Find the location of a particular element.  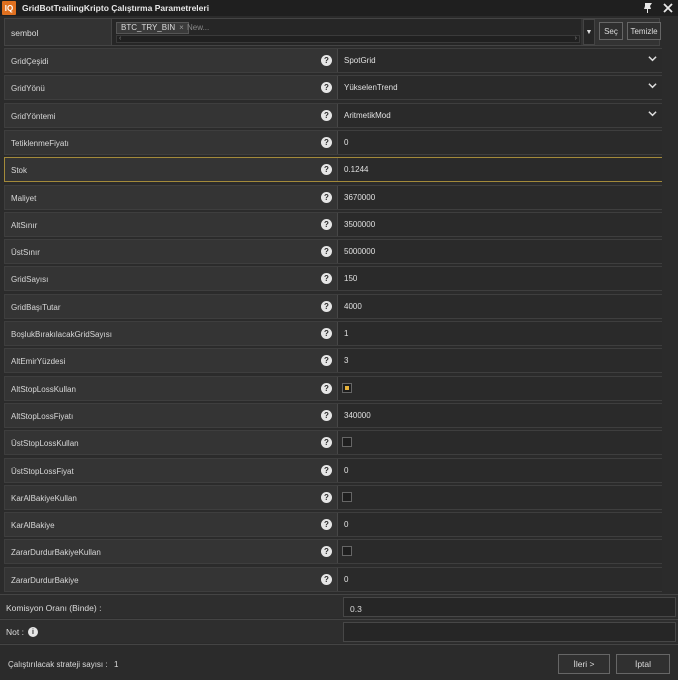

parameter-label: AltStopLossKullan is located at coordinates (43, 389).